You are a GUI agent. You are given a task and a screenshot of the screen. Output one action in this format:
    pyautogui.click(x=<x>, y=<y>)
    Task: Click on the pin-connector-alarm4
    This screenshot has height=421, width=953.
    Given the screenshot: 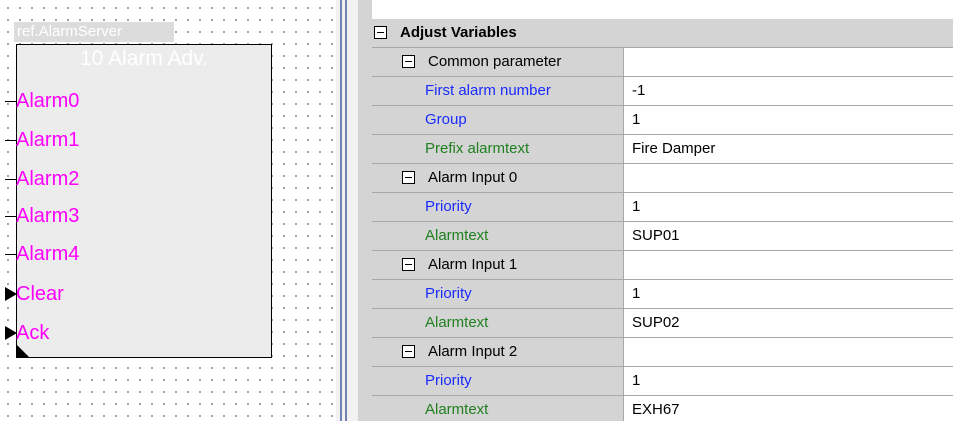 What is the action you would take?
    pyautogui.click(x=10, y=254)
    